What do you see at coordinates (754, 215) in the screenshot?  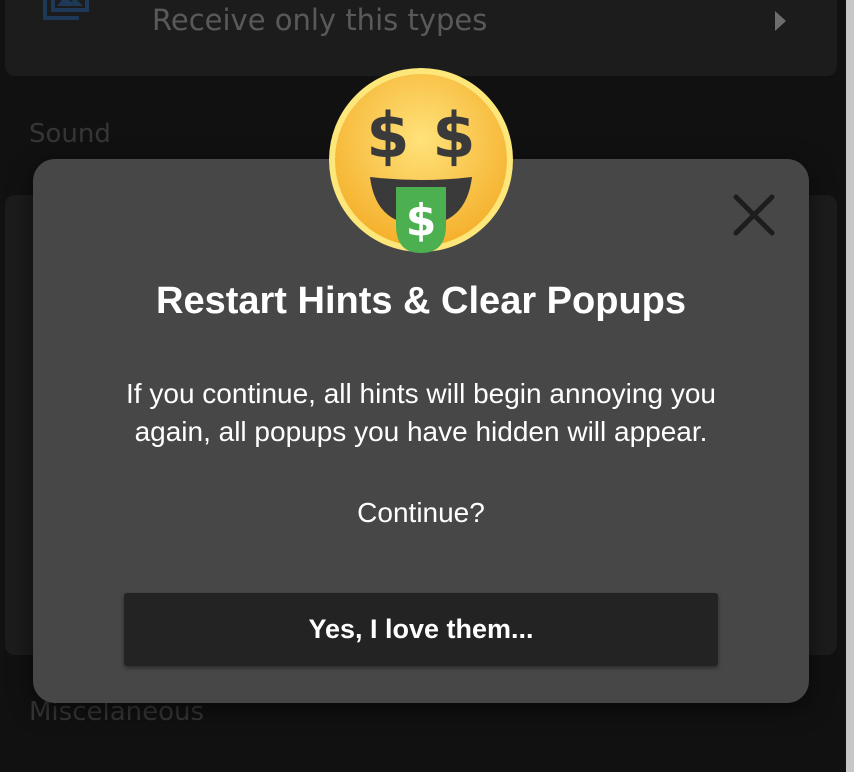 I see `close-icon` at bounding box center [754, 215].